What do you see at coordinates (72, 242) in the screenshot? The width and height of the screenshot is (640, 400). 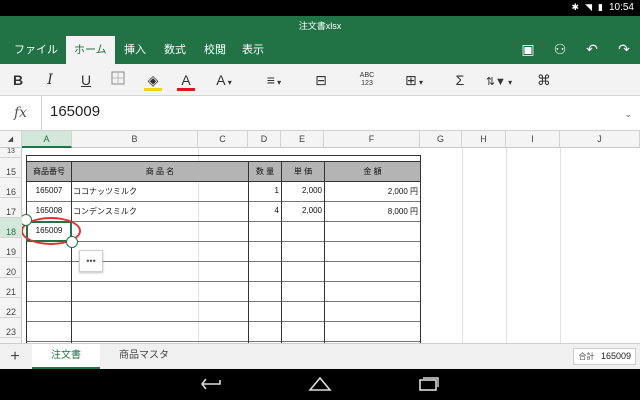 I see `selection-handle-bottom-right` at bounding box center [72, 242].